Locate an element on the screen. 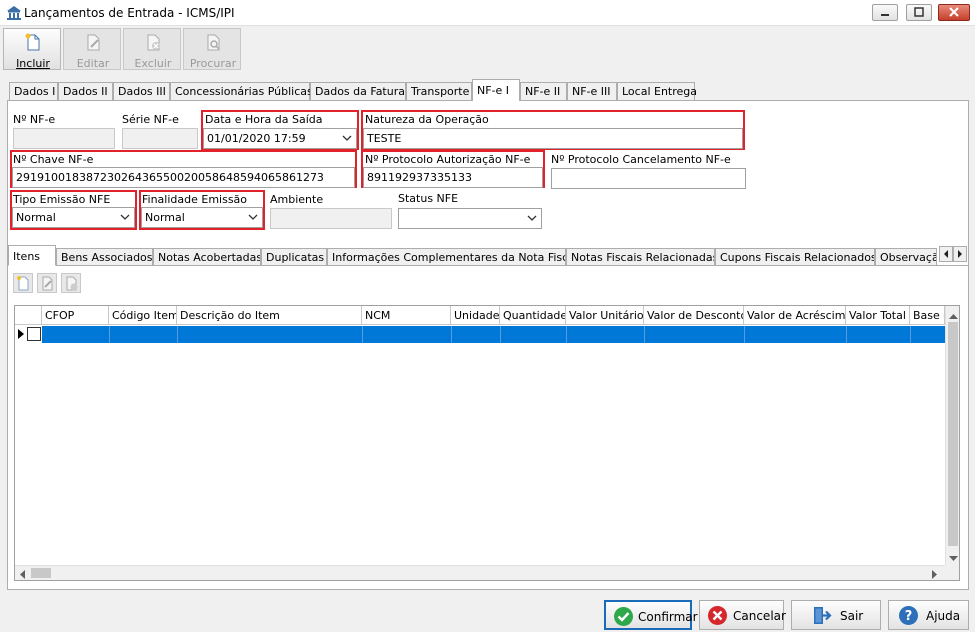 The width and height of the screenshot is (975, 632). editar-label: Editar is located at coordinates (93, 63).